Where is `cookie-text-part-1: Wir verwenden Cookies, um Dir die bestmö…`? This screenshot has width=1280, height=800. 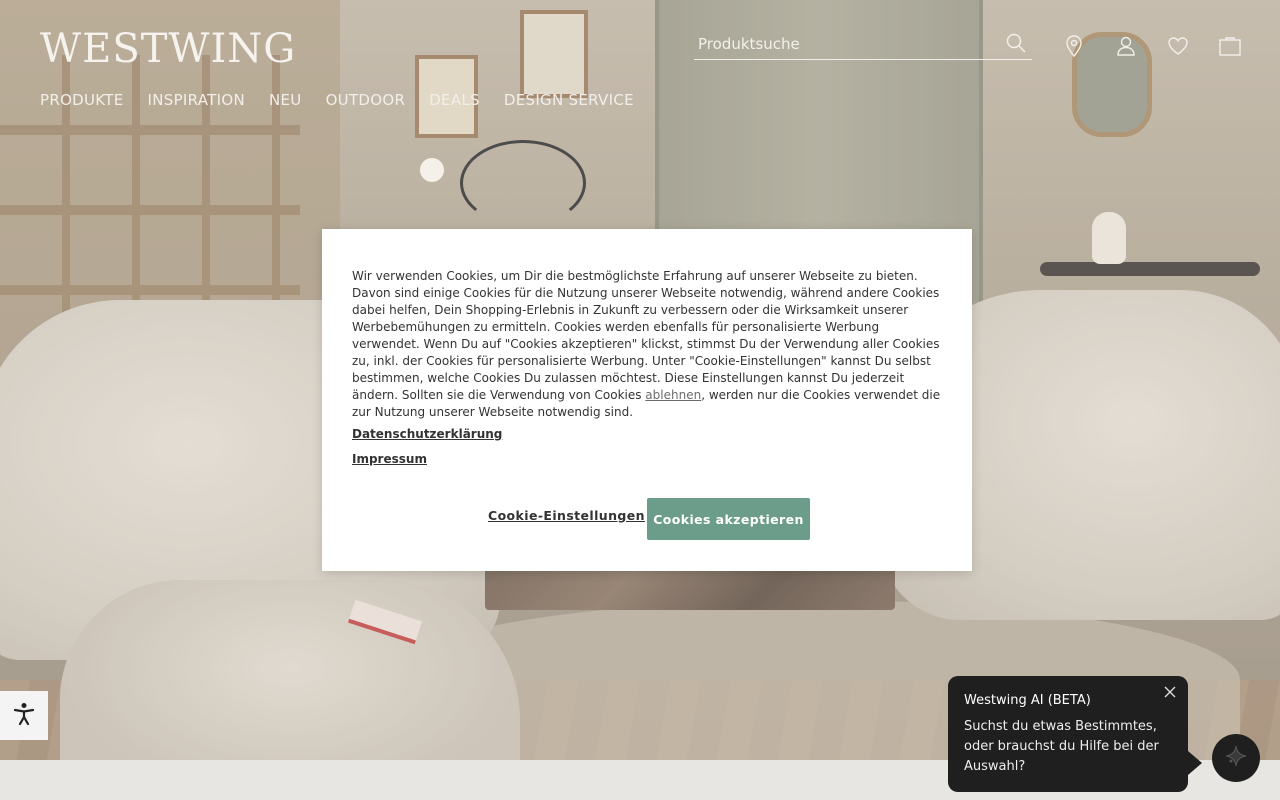 cookie-text-part-1: Wir verwenden Cookies, um Dir die bestmö… is located at coordinates (646, 335).